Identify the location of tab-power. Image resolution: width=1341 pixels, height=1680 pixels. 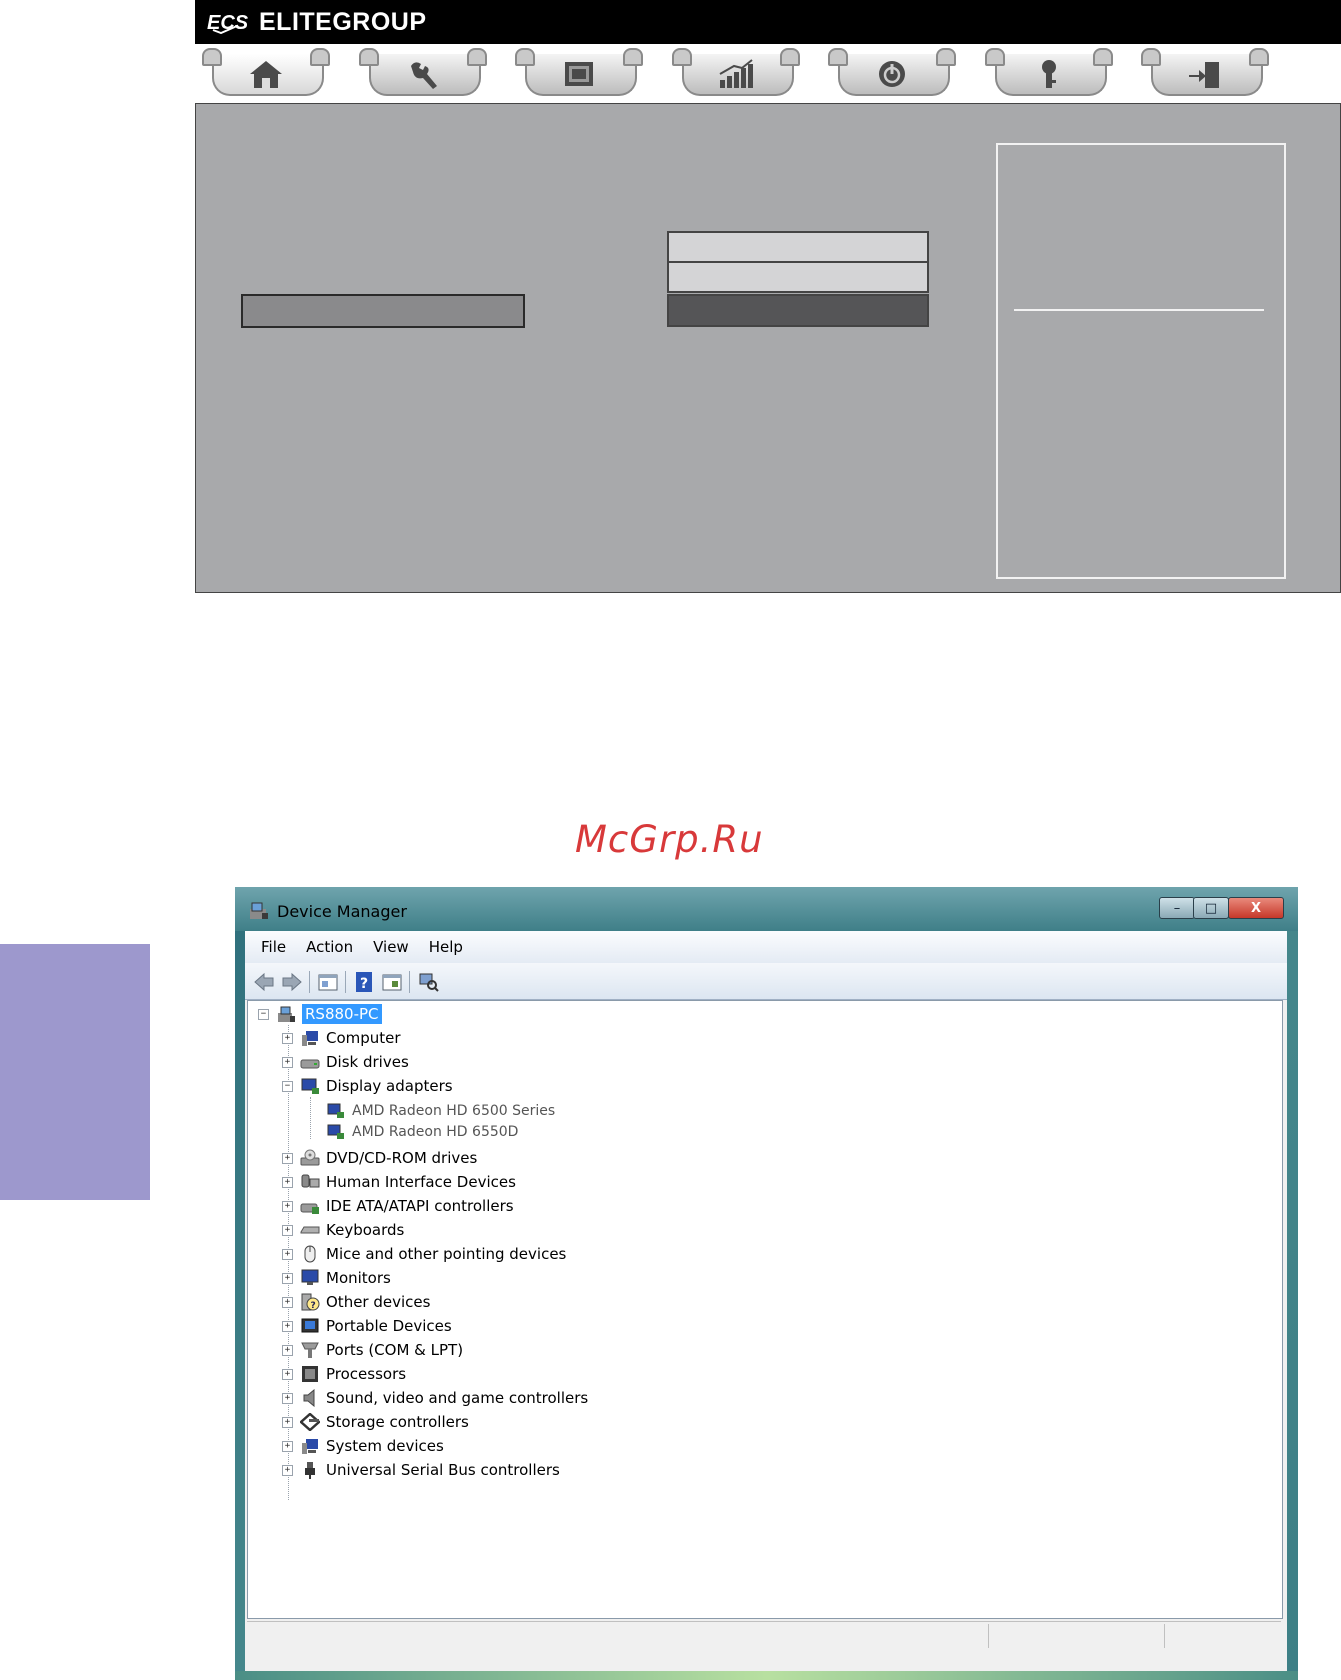
(892, 73).